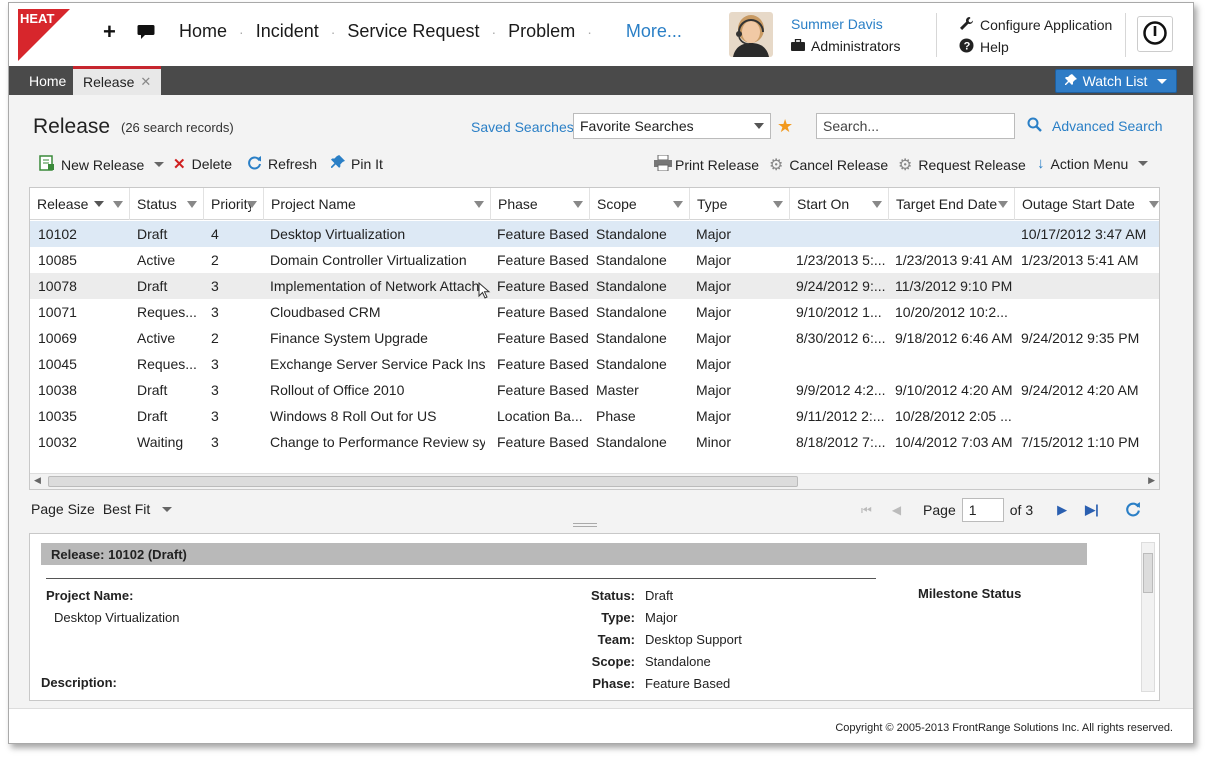  What do you see at coordinates (1151, 480) in the screenshot?
I see `scroll-right-icon: ▶` at bounding box center [1151, 480].